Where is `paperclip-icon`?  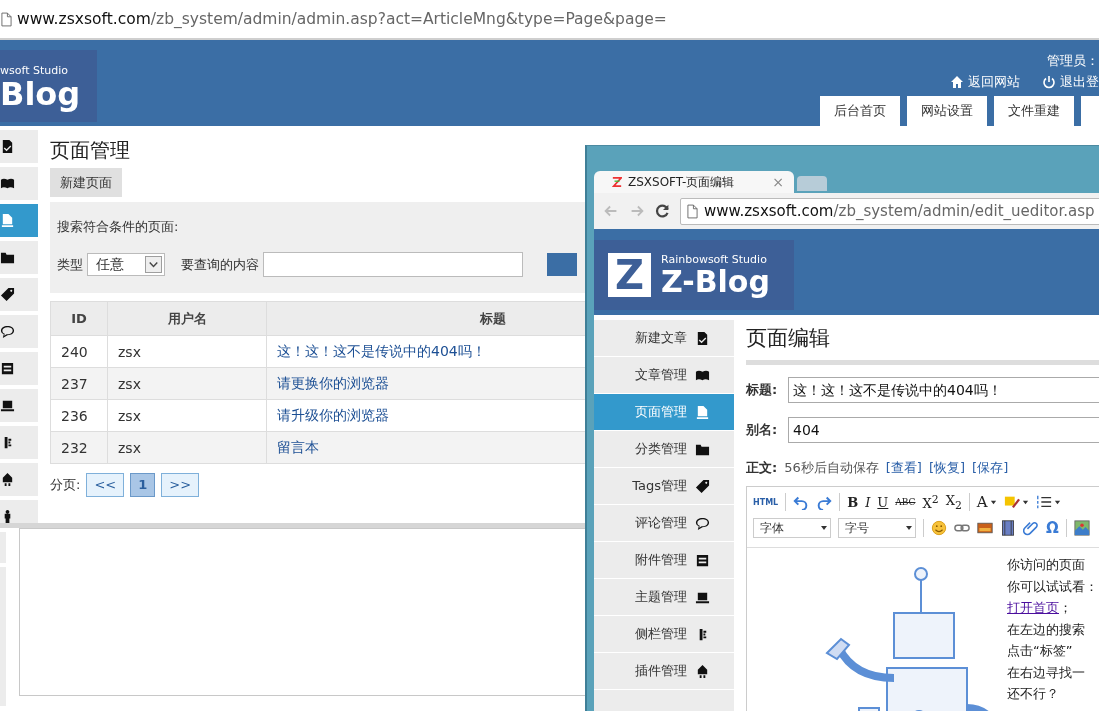
paperclip-icon is located at coordinates (1031, 528).